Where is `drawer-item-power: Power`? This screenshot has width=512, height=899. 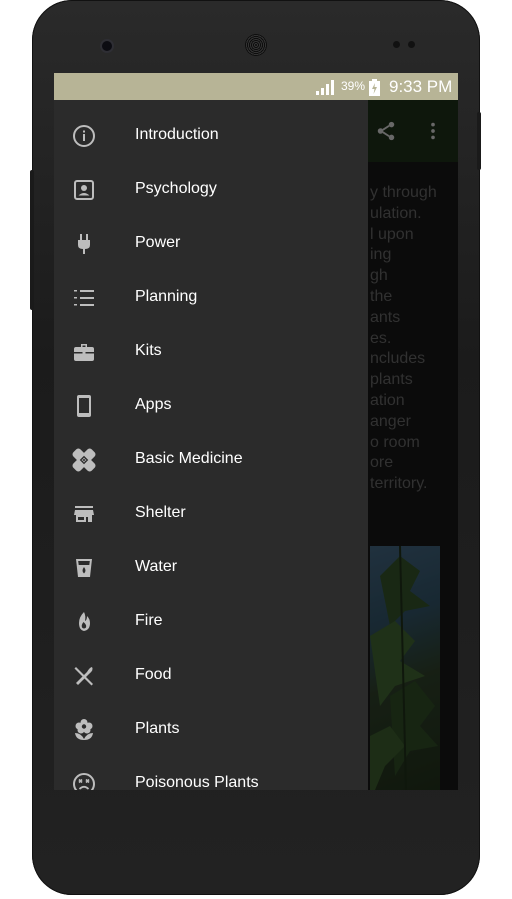
drawer-item-power: Power is located at coordinates (211, 243).